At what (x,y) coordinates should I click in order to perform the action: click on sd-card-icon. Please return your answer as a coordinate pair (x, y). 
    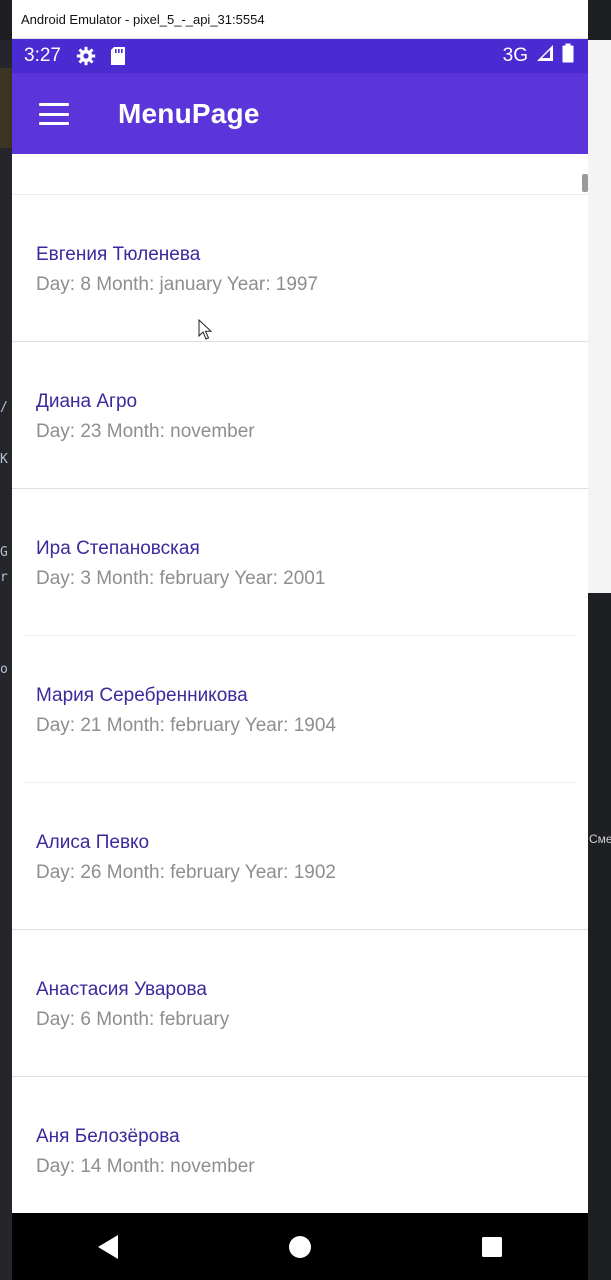
    Looking at the image, I should click on (118, 56).